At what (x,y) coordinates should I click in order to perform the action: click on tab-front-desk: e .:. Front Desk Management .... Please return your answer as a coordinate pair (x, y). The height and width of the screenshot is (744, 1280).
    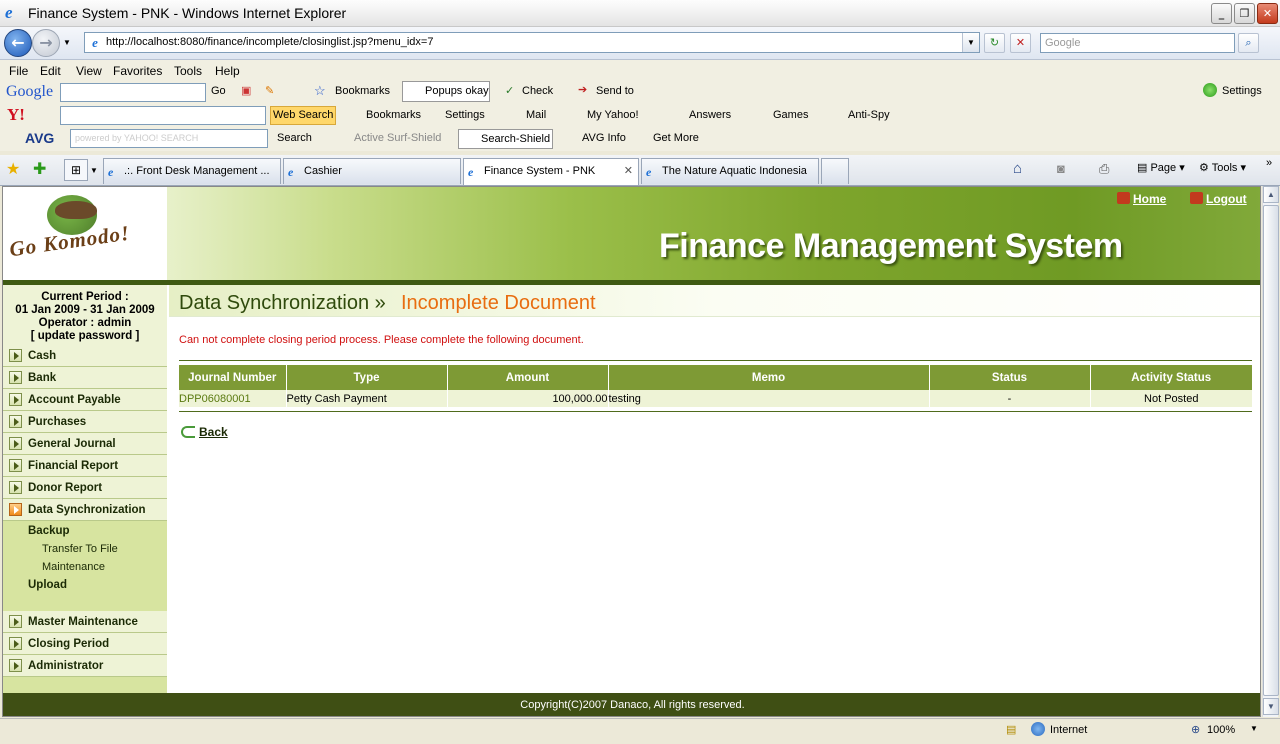
    Looking at the image, I should click on (192, 171).